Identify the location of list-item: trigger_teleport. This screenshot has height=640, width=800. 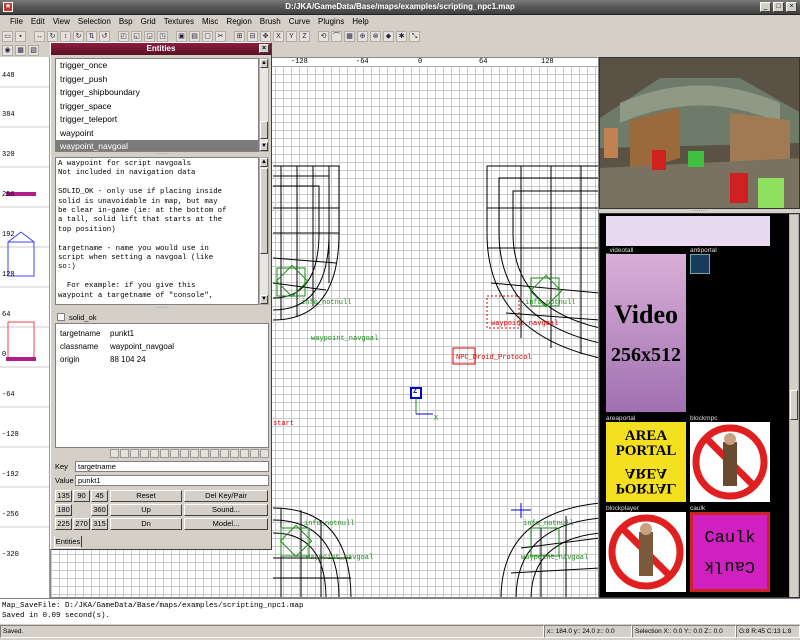
(157, 120).